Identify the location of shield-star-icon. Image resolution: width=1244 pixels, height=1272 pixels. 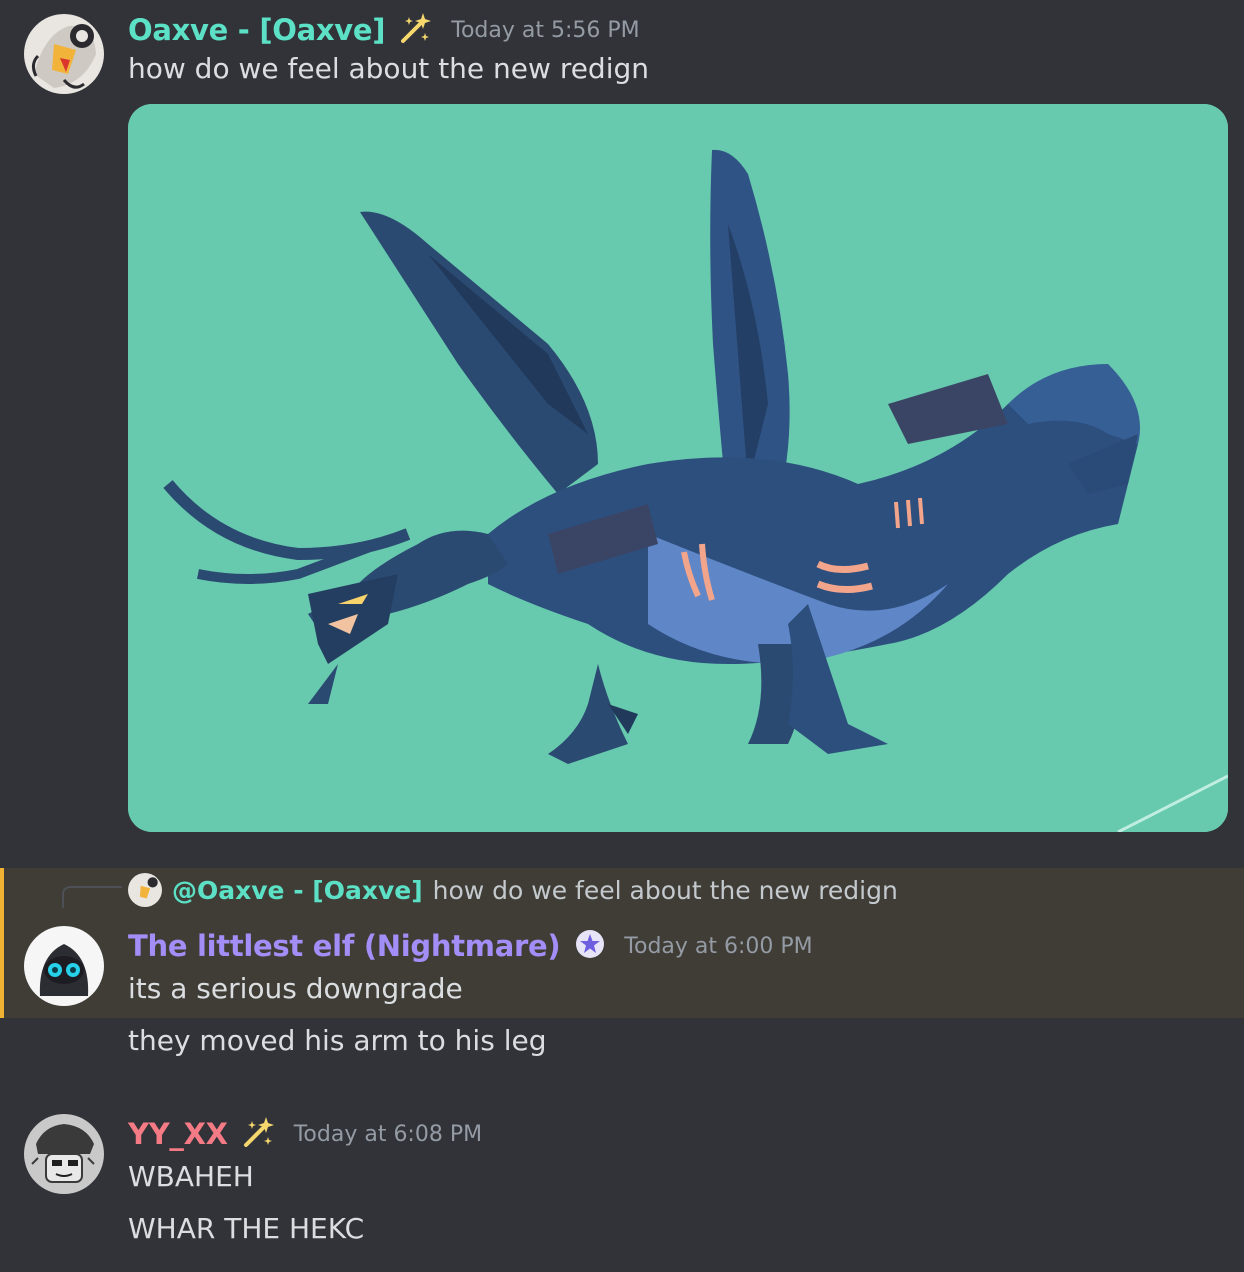
(590, 946).